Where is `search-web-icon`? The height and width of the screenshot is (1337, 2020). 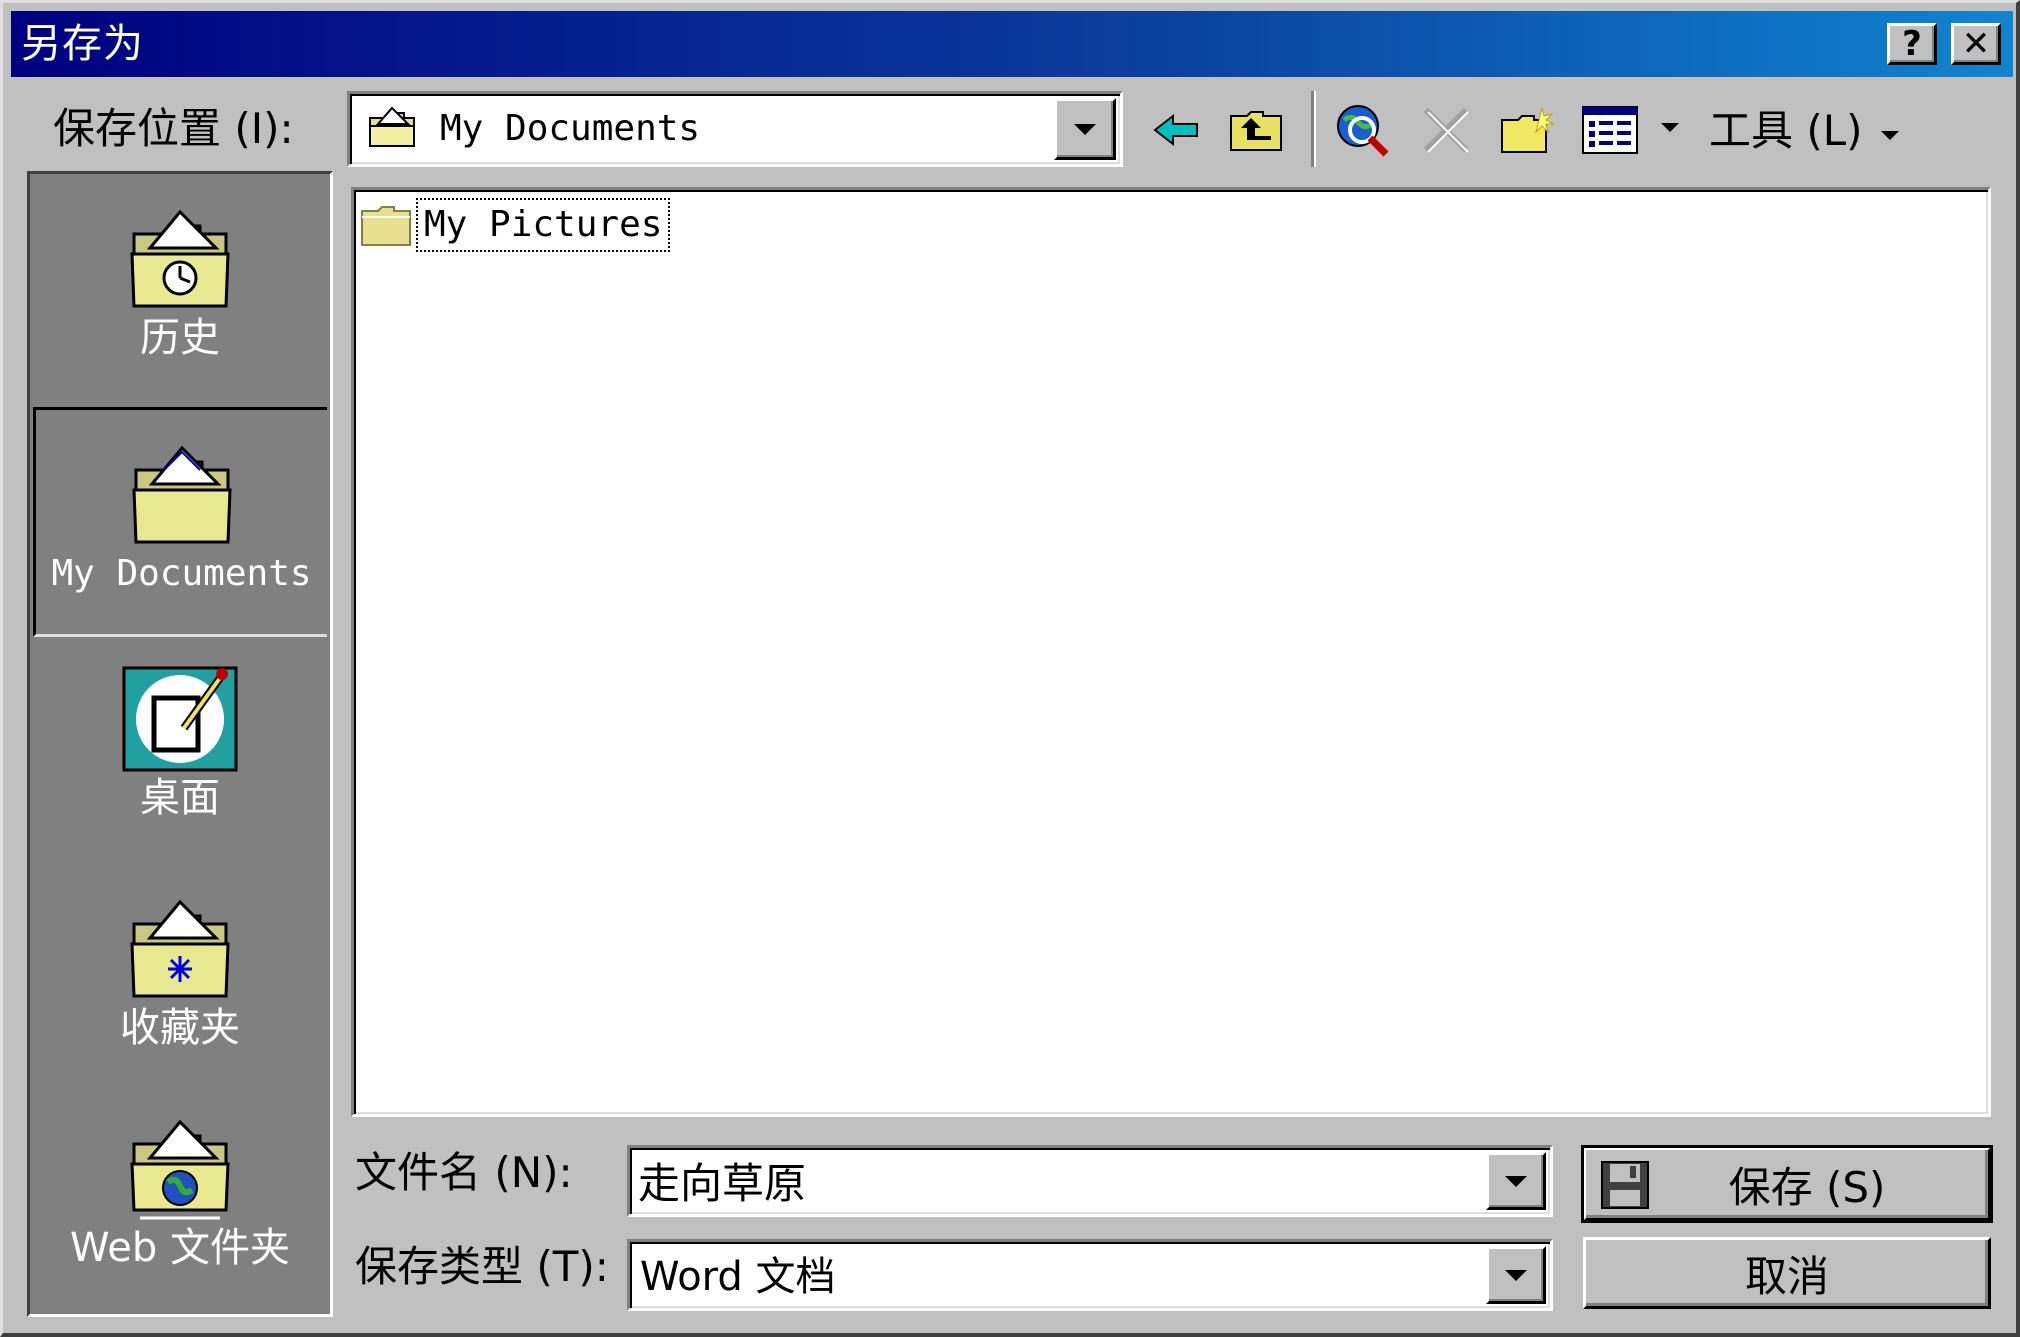 search-web-icon is located at coordinates (1363, 131).